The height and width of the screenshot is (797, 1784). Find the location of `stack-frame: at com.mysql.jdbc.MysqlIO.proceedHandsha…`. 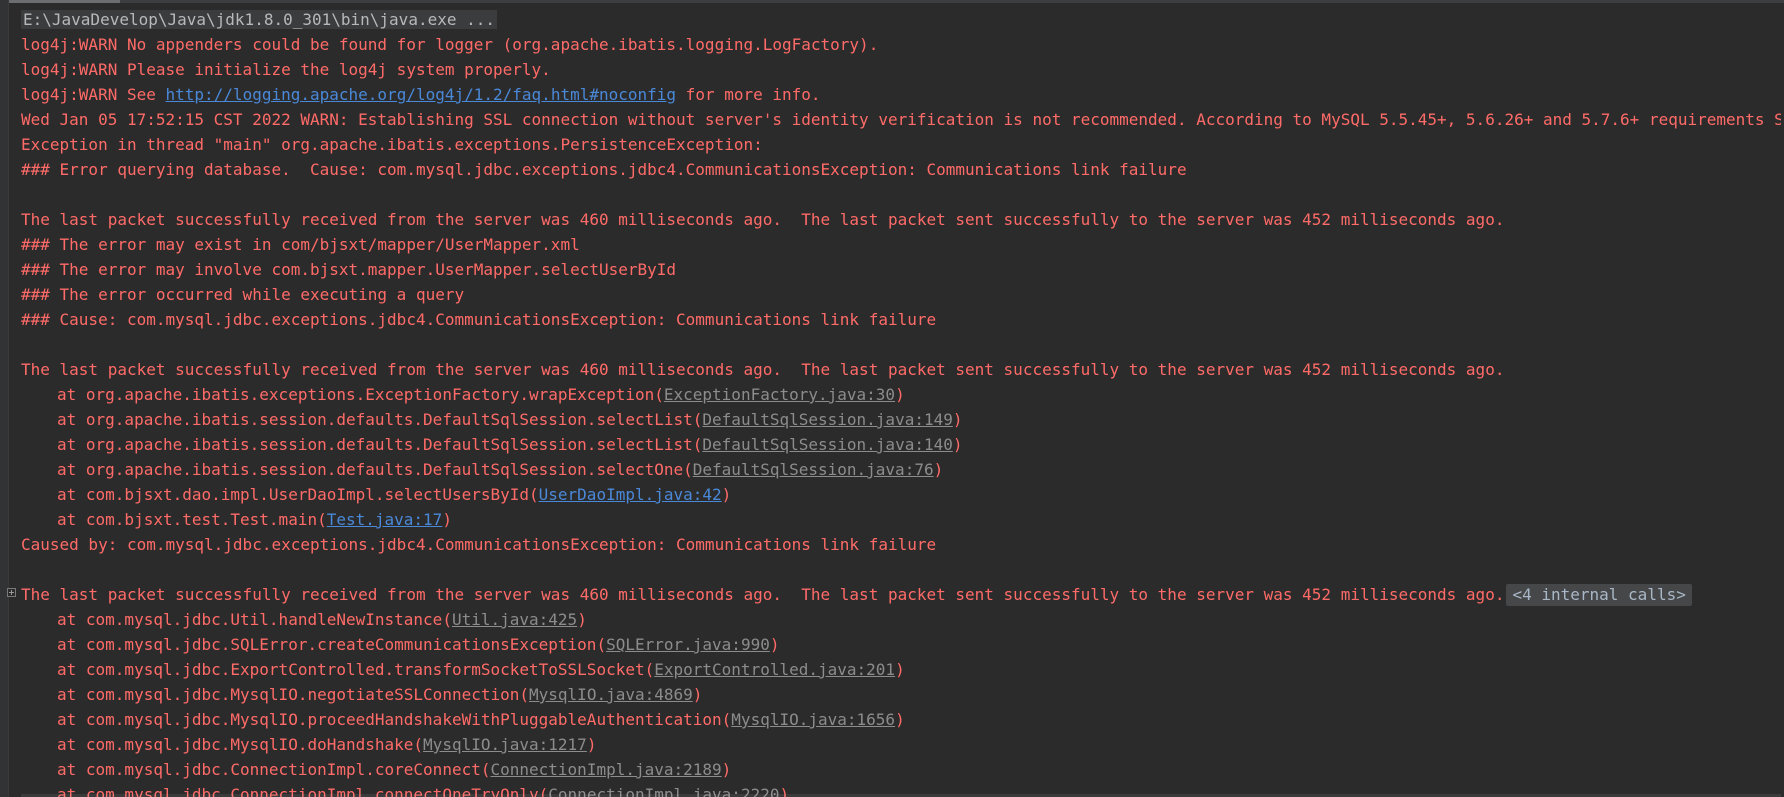

stack-frame: at com.mysql.jdbc.MysqlIO.proceedHandsha… is located at coordinates (481, 719).